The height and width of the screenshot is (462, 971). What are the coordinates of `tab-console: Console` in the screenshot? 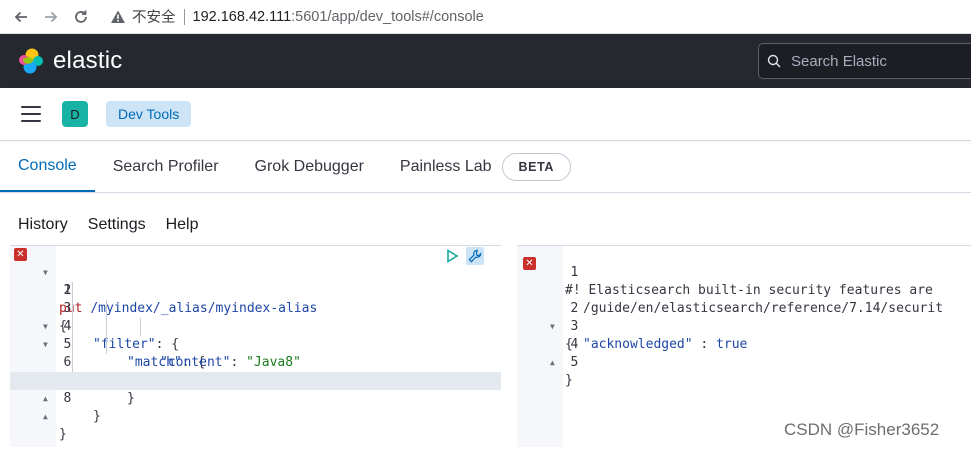 It's located at (47, 167).